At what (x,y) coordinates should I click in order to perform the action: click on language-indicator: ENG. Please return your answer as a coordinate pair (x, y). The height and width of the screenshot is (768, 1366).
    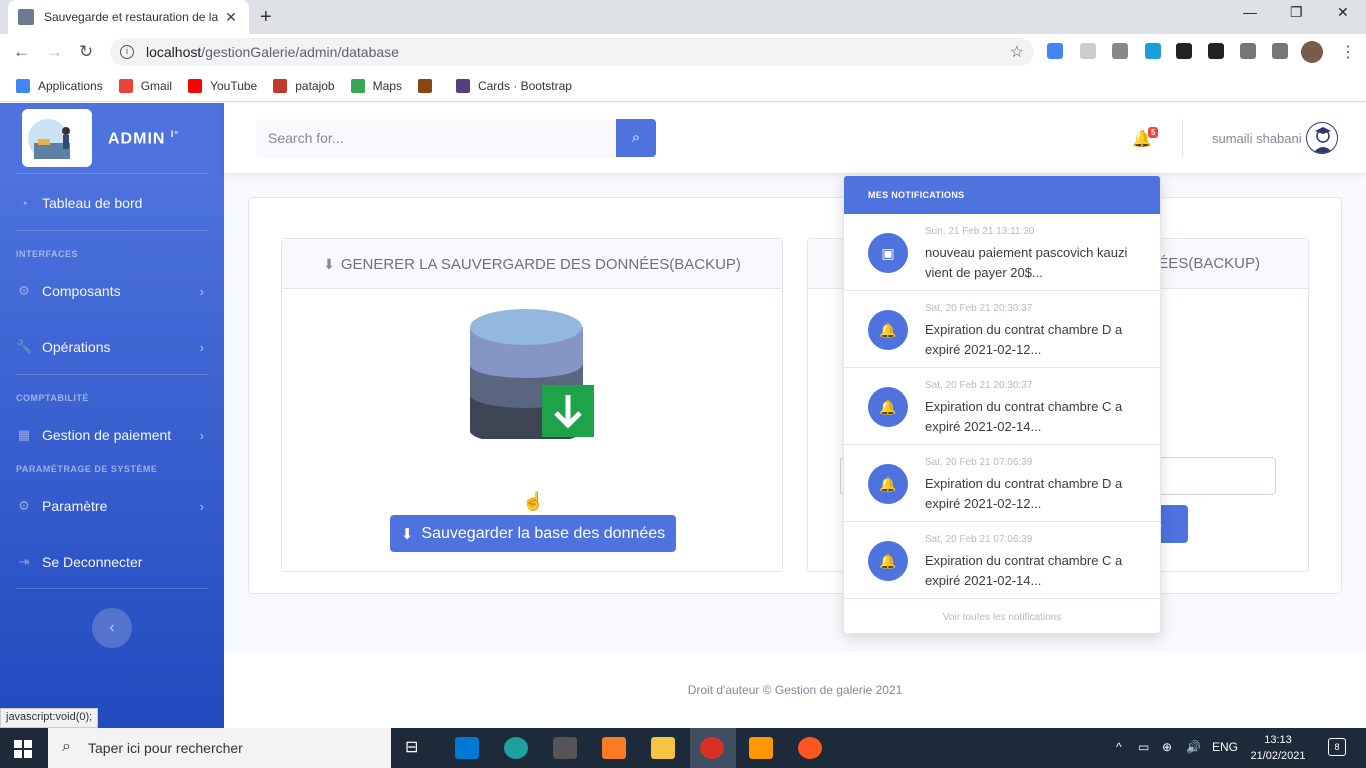
    Looking at the image, I should click on (1225, 747).